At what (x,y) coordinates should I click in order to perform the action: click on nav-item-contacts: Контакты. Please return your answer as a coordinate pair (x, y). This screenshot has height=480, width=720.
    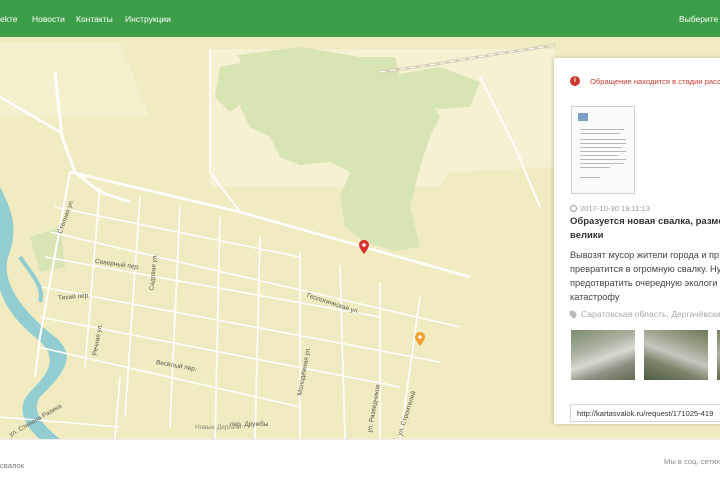
    Looking at the image, I should click on (94, 19).